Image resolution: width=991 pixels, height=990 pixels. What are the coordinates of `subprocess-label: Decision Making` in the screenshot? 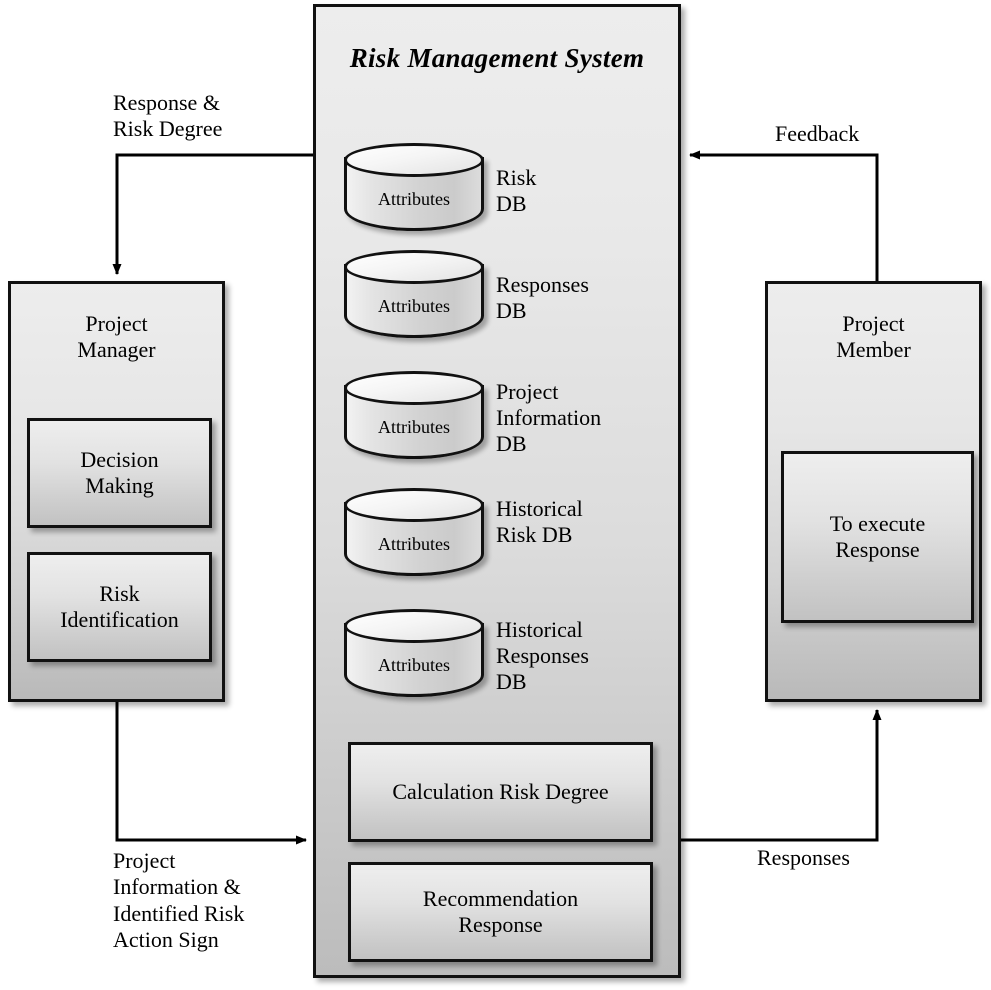 It's located at (119, 472).